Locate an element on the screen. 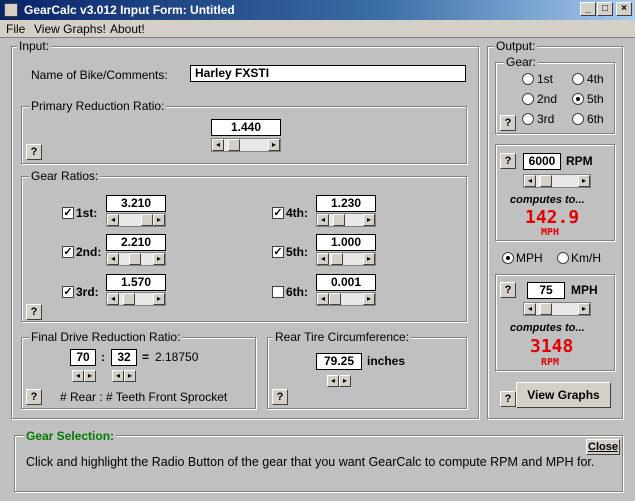 Image resolution: width=635 pixels, height=501 pixels. tire-decrease-icon: ◂ is located at coordinates (333, 381).